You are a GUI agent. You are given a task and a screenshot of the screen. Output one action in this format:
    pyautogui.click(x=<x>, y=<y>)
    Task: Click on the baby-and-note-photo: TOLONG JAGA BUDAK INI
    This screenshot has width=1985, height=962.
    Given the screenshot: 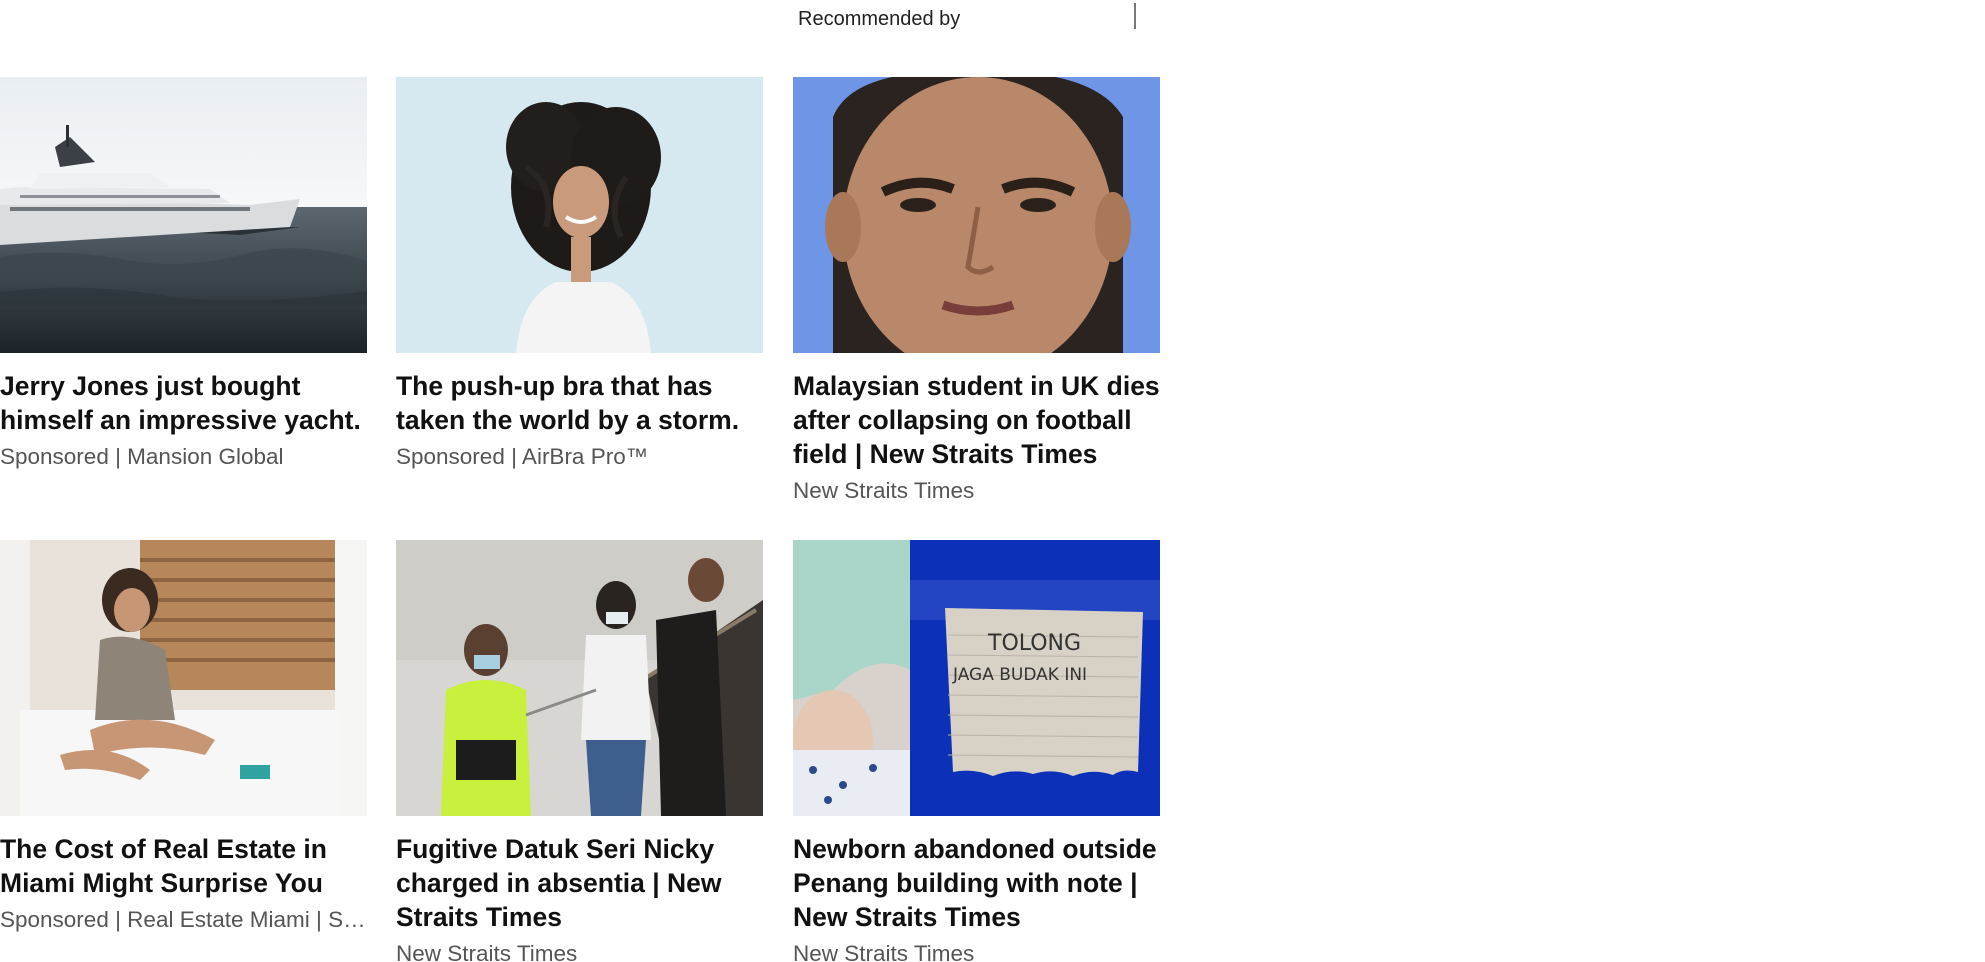 What is the action you would take?
    pyautogui.click(x=976, y=678)
    